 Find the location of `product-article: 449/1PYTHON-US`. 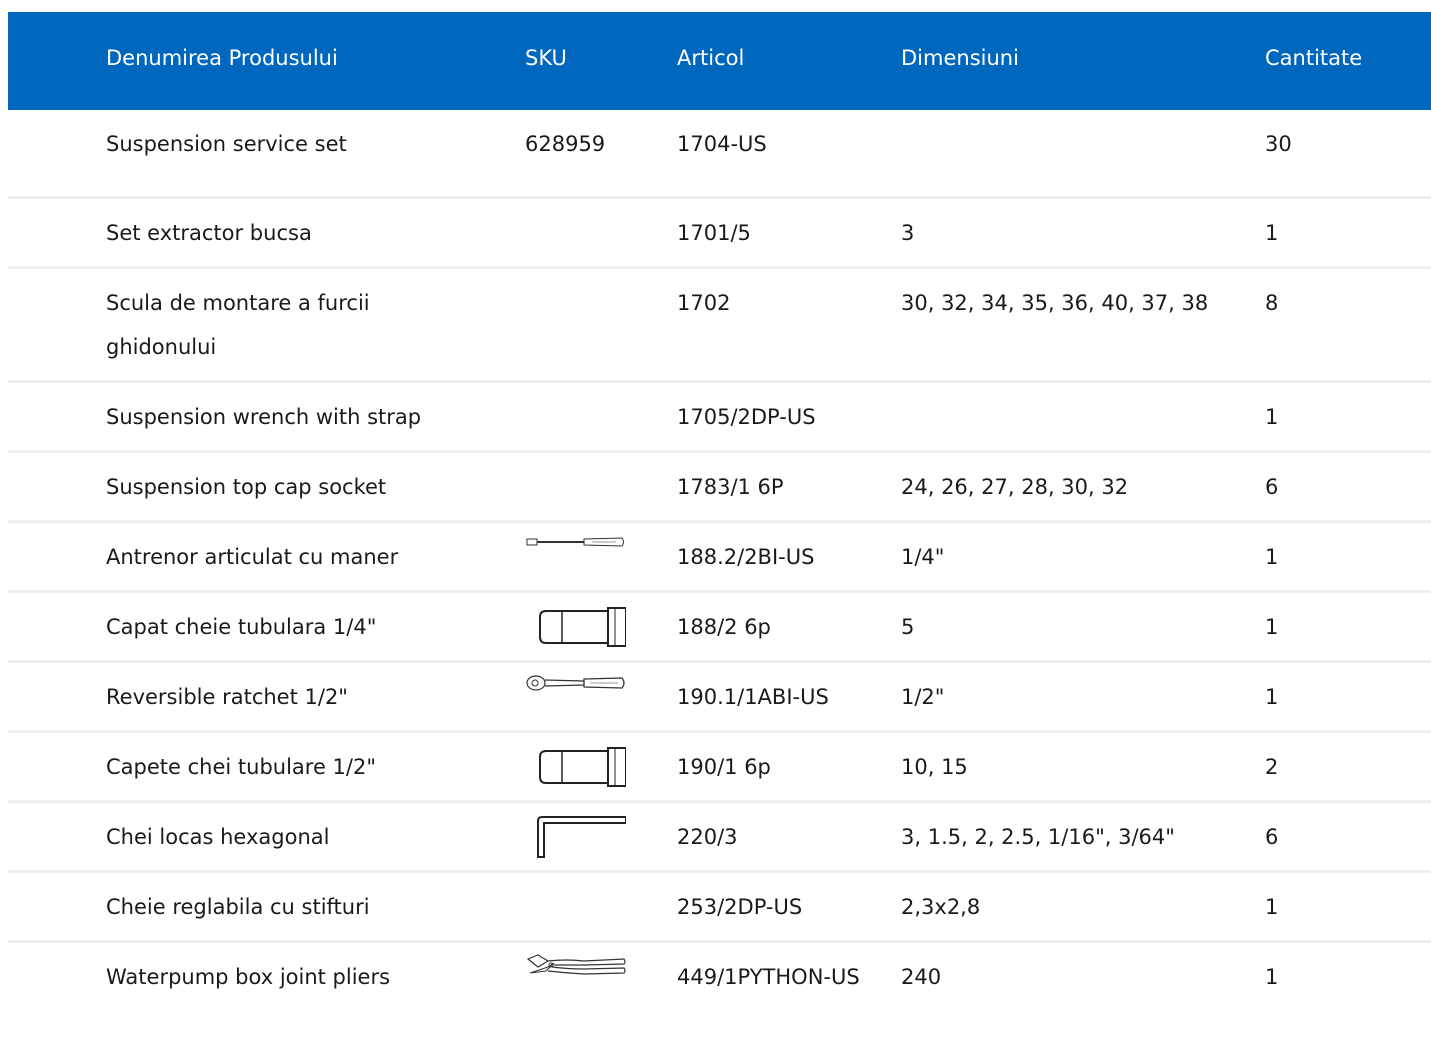

product-article: 449/1PYTHON-US is located at coordinates (768, 977).